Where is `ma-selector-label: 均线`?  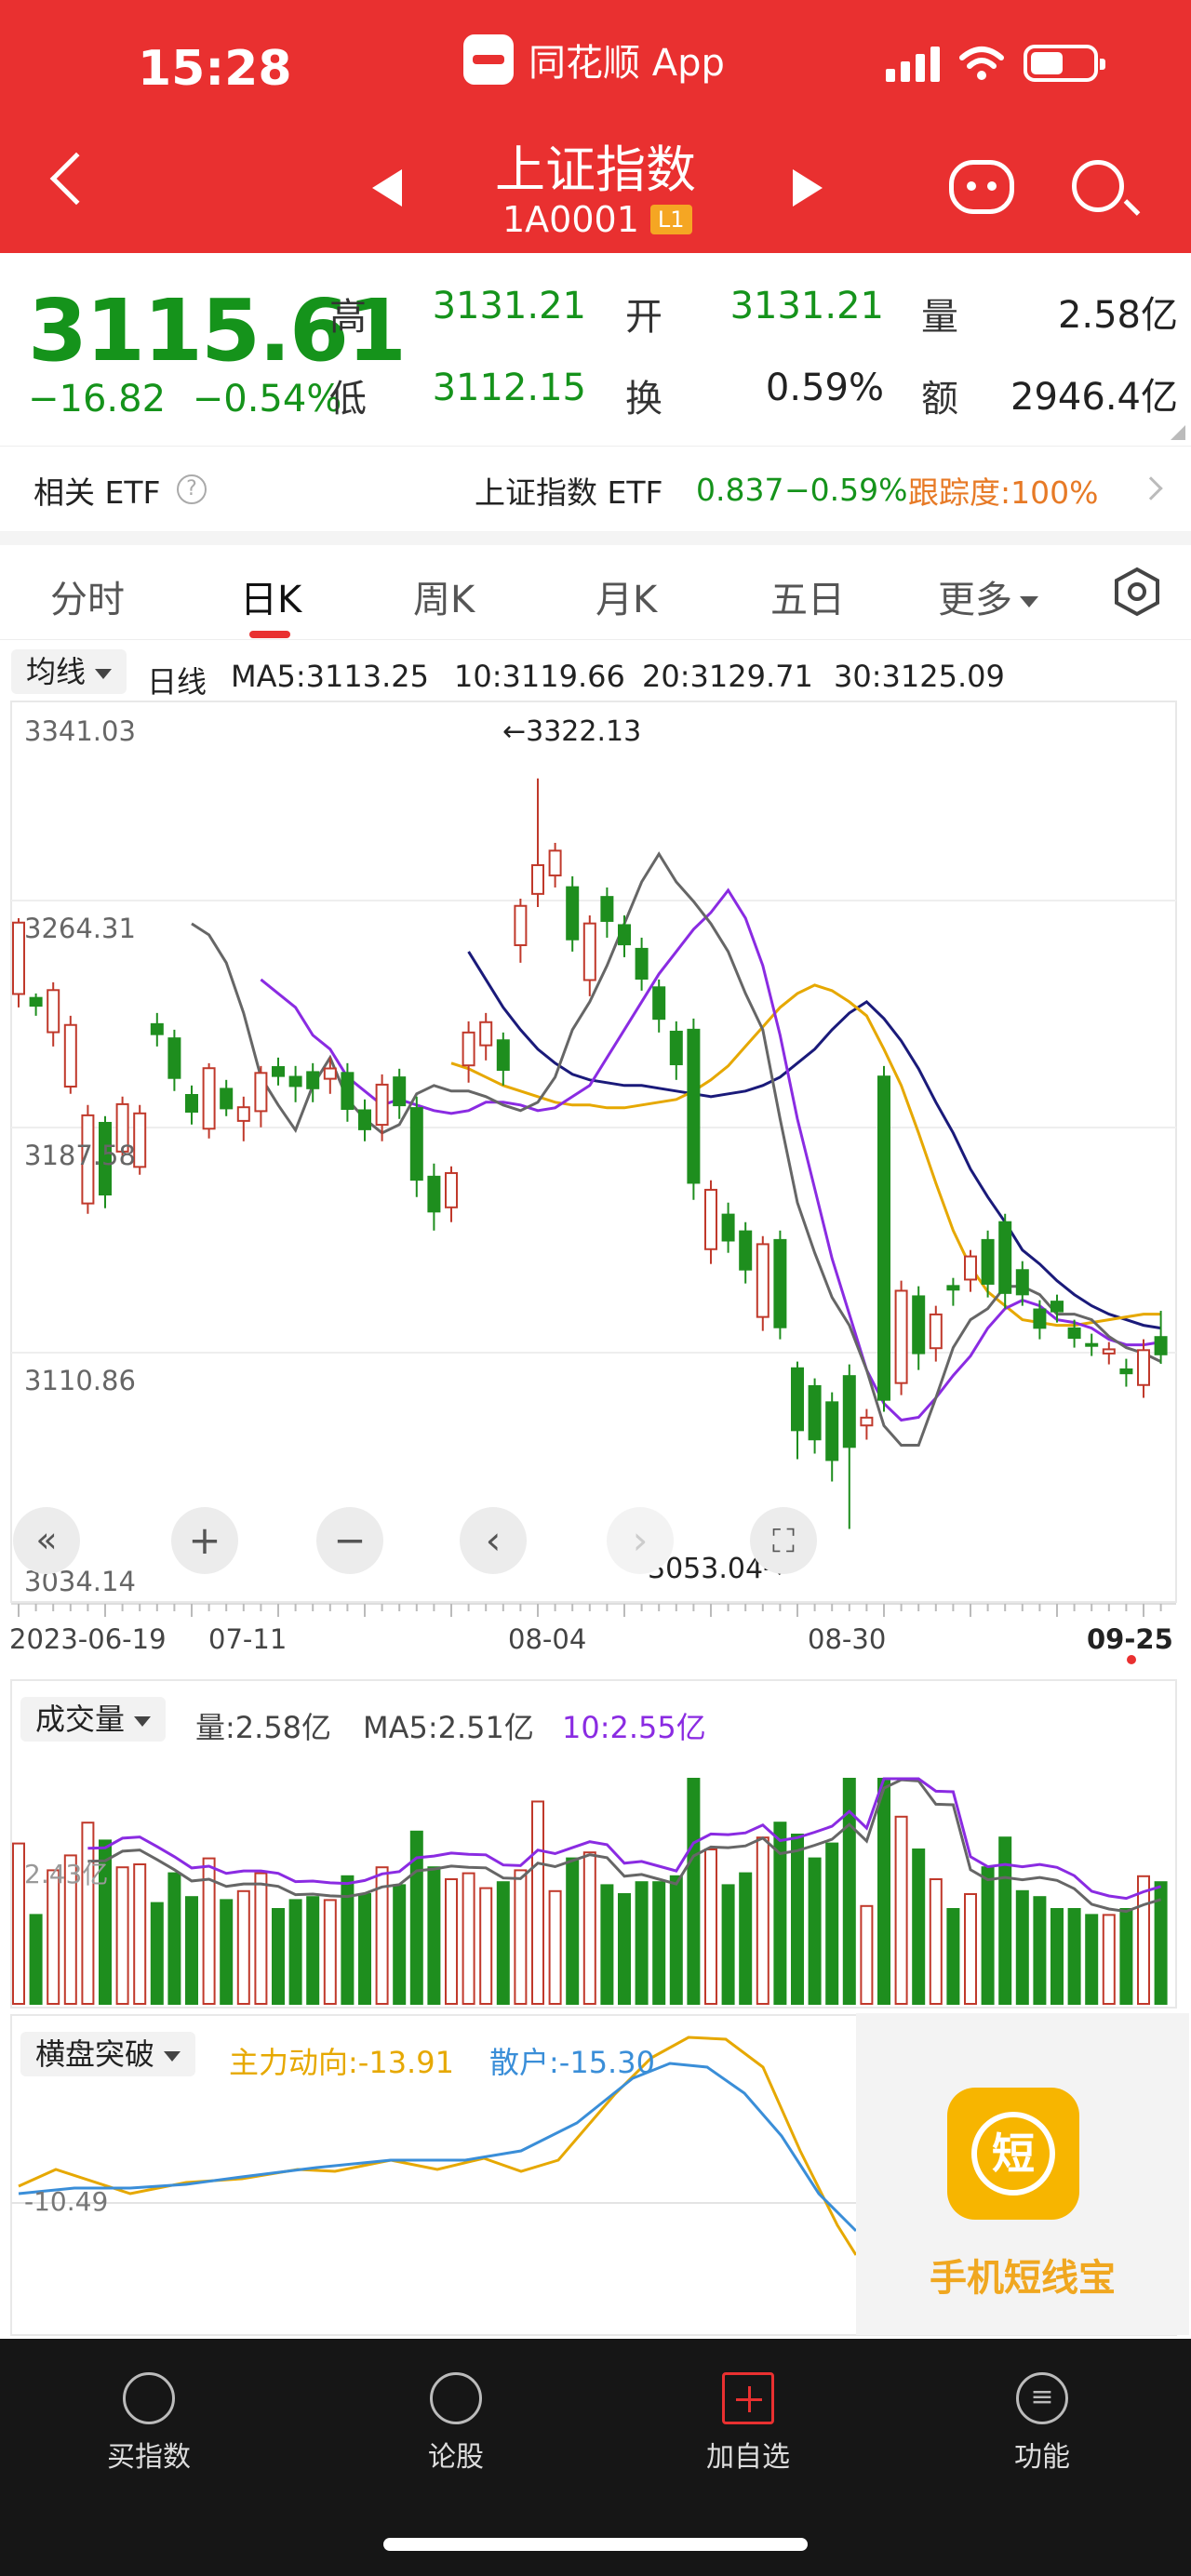 ma-selector-label: 均线 is located at coordinates (56, 671).